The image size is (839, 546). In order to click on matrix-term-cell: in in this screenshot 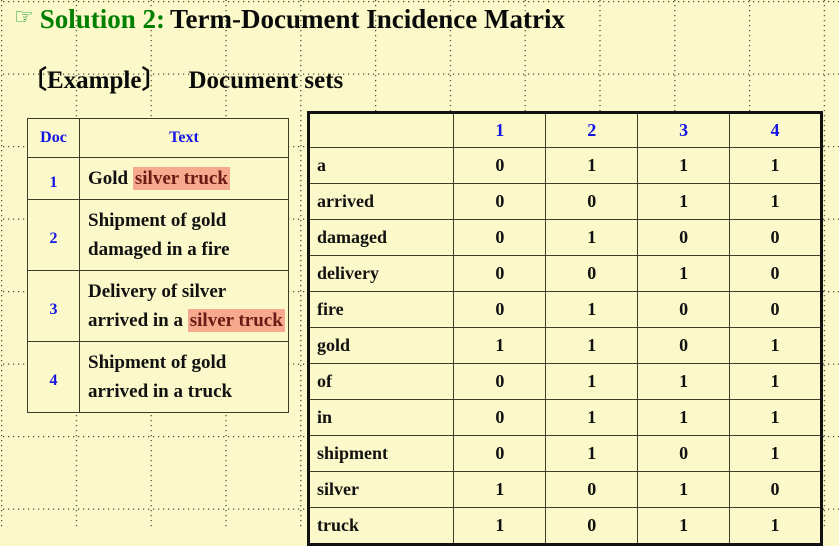, I will do `click(381, 417)`.